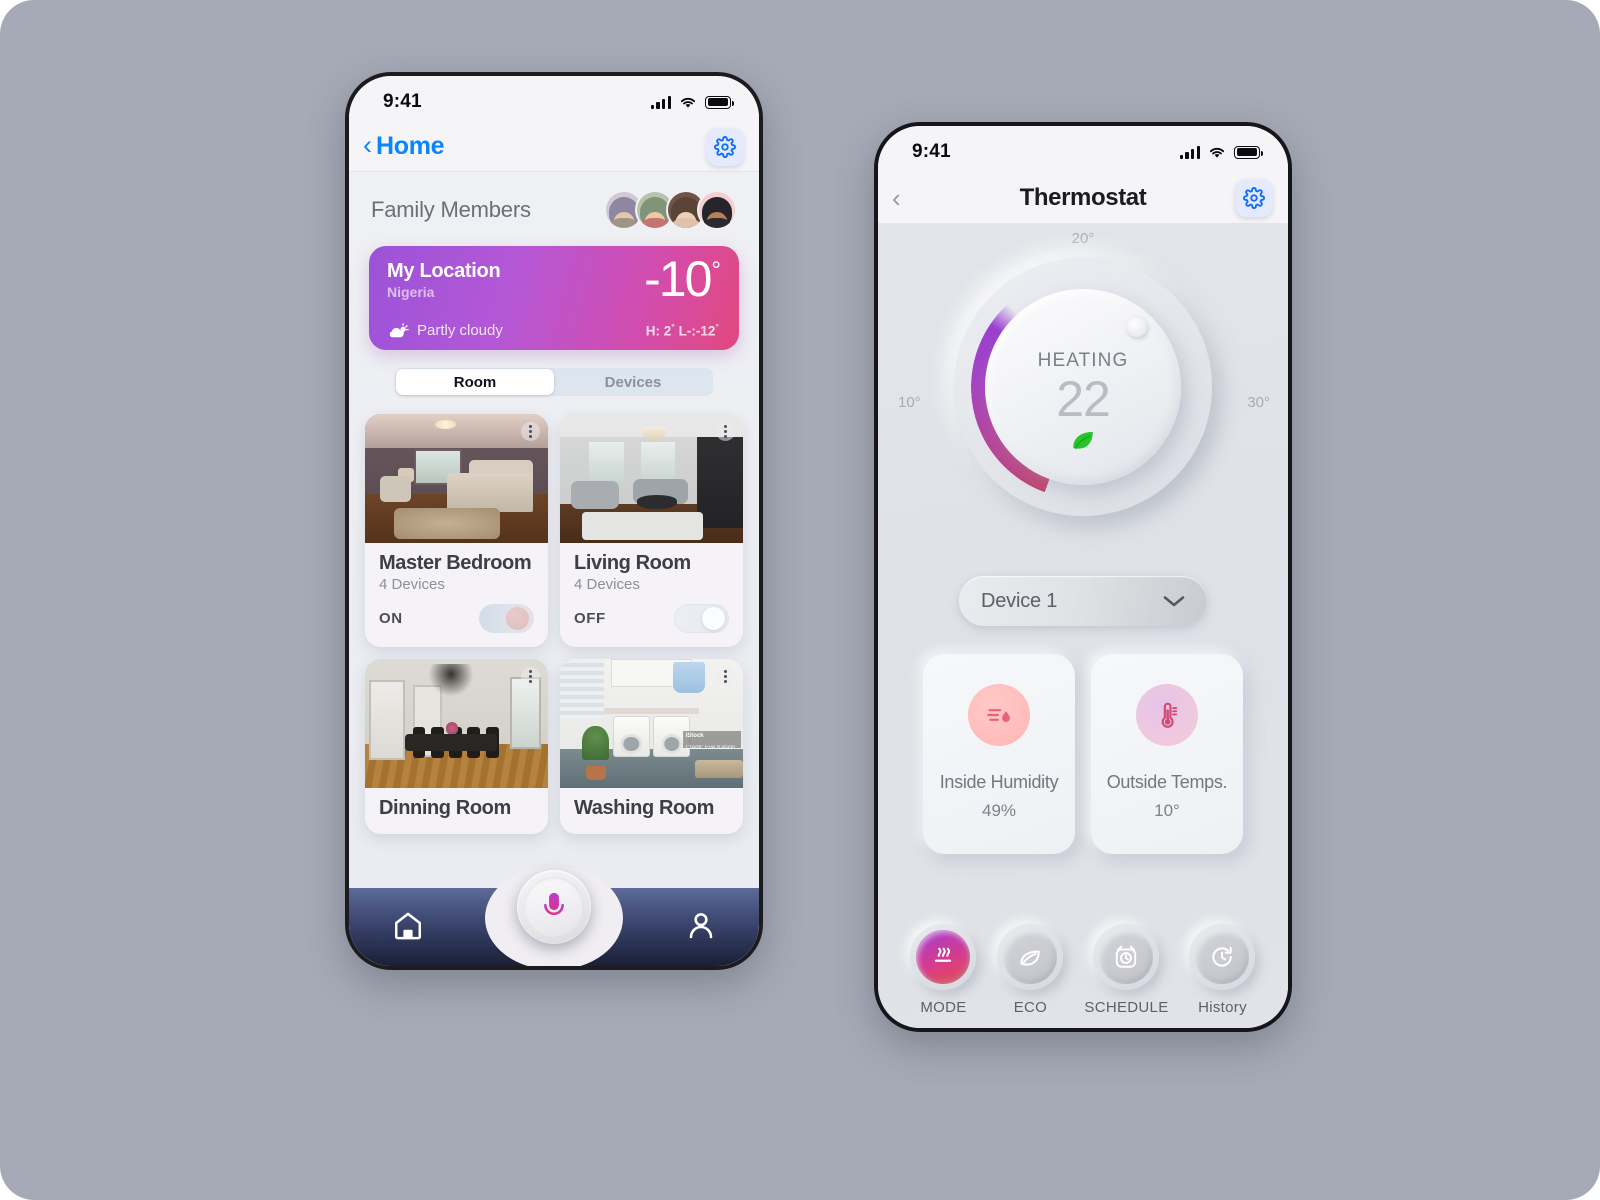 This screenshot has height=1200, width=1600. Describe the element at coordinates (712, 741) in the screenshot. I see `photo-credit: iStock Credit: Eve Katalin` at that location.